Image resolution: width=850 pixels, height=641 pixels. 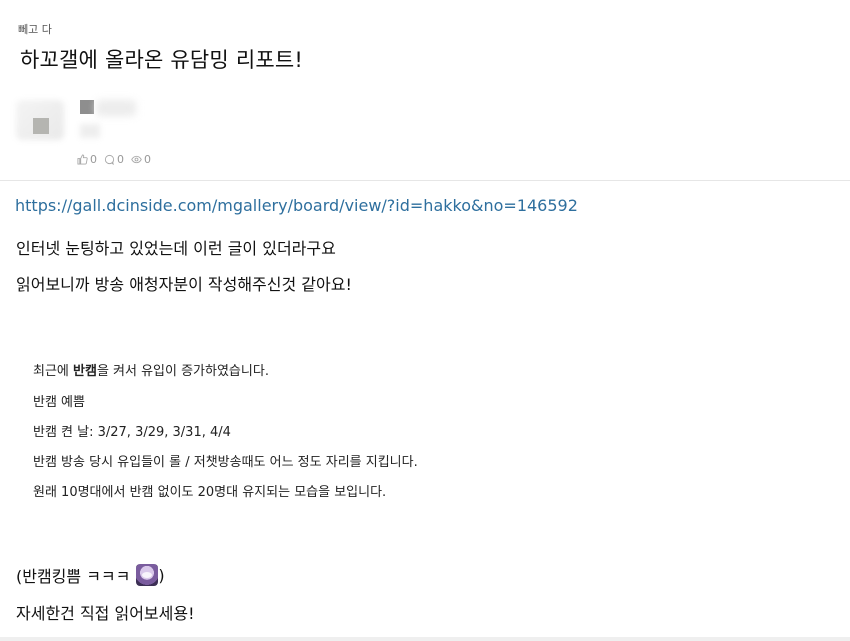 What do you see at coordinates (93, 159) in the screenshot?
I see `like-count: 0` at bounding box center [93, 159].